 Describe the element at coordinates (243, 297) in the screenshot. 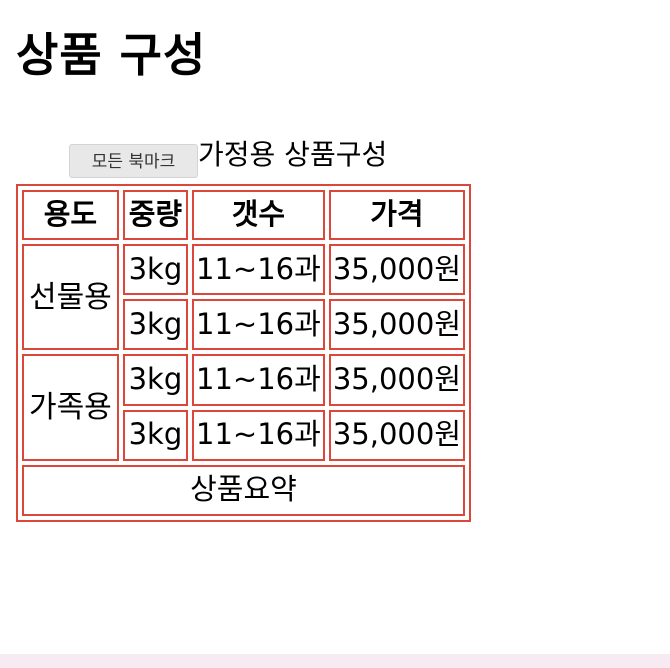

I see `table-row: 선물용 3kg 11~16과 35,000원` at that location.